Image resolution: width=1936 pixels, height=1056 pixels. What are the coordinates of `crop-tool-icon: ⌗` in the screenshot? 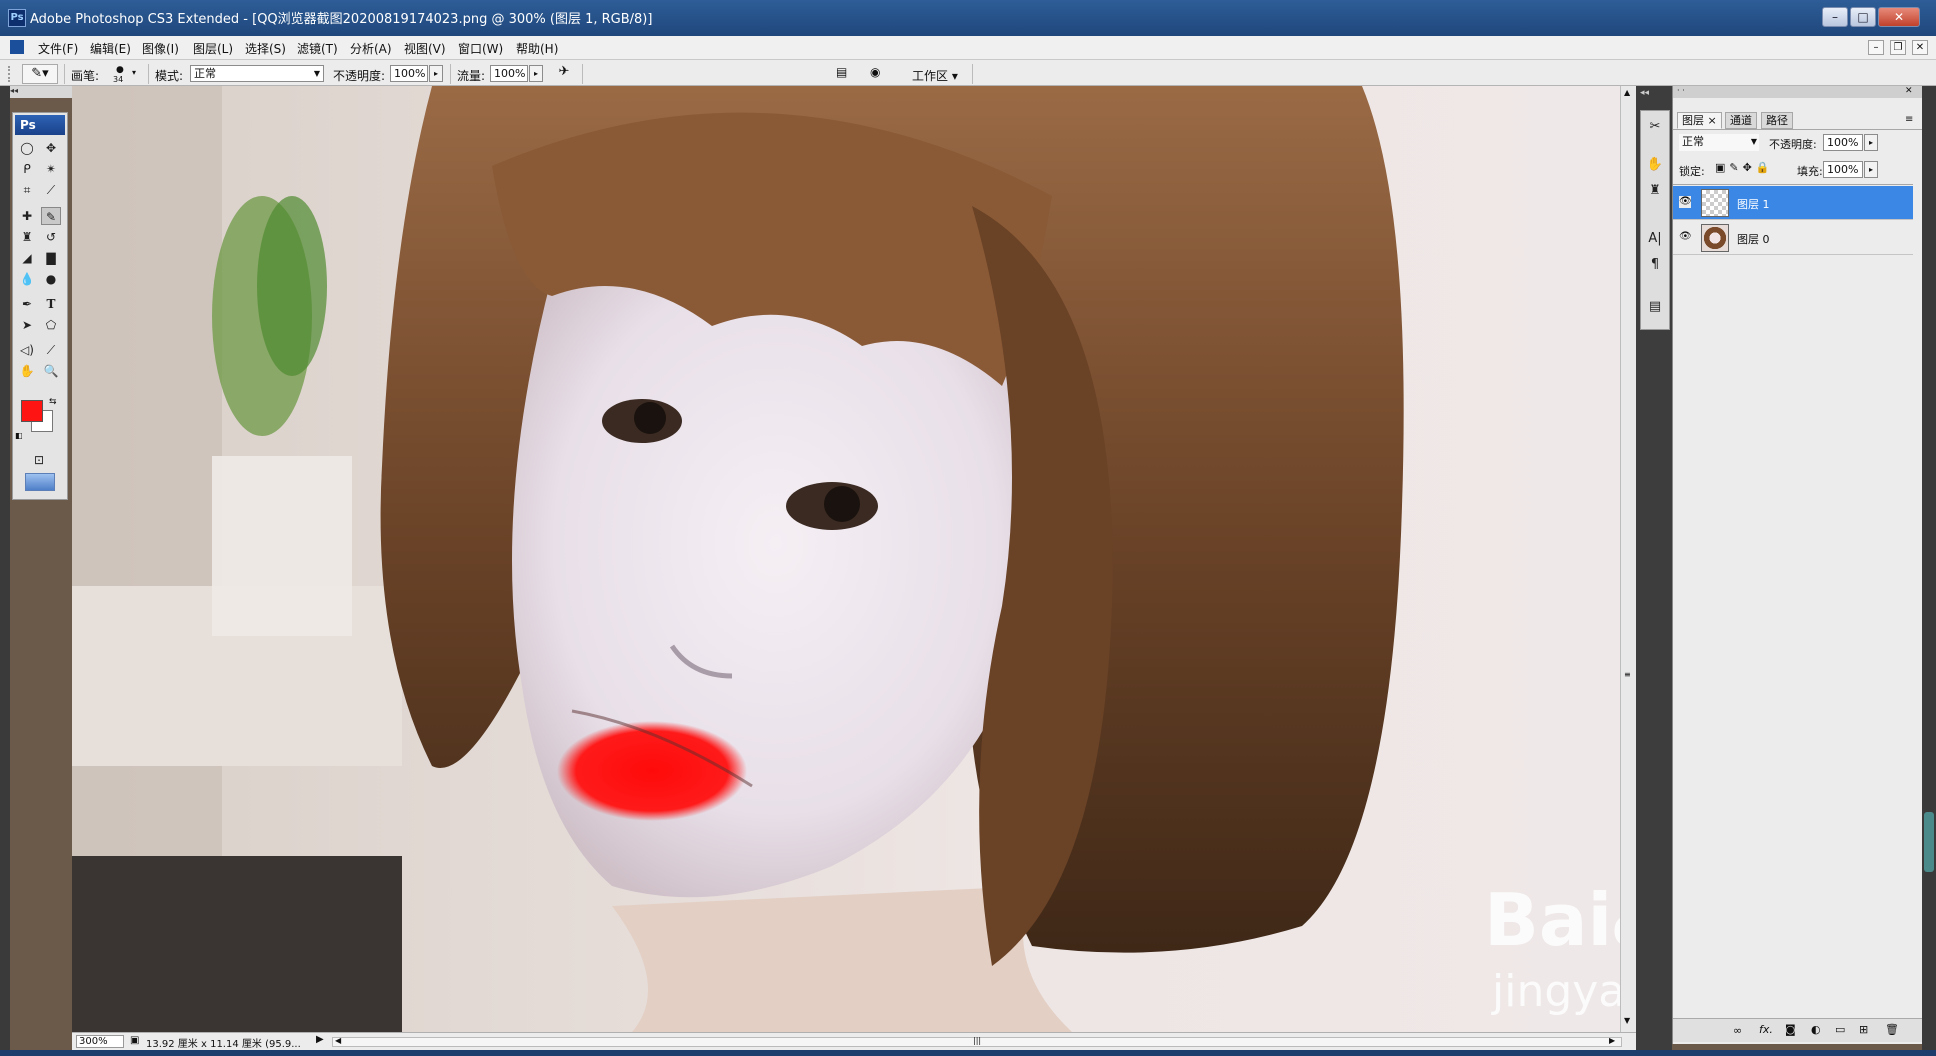 It's located at (27, 190).